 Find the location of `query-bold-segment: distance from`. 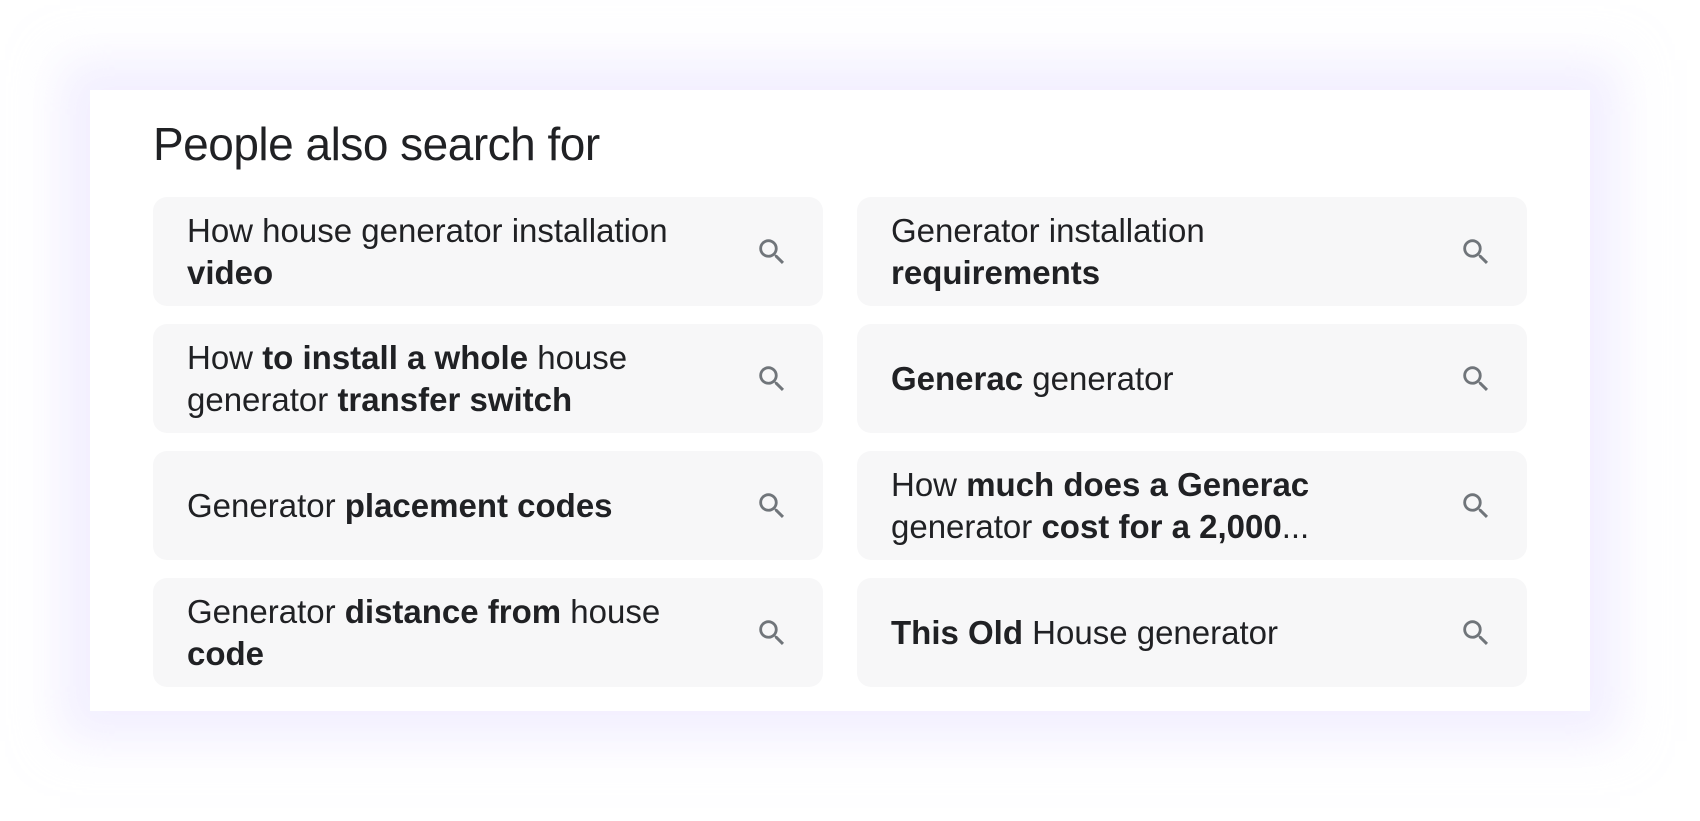

query-bold-segment: distance from is located at coordinates (453, 611).